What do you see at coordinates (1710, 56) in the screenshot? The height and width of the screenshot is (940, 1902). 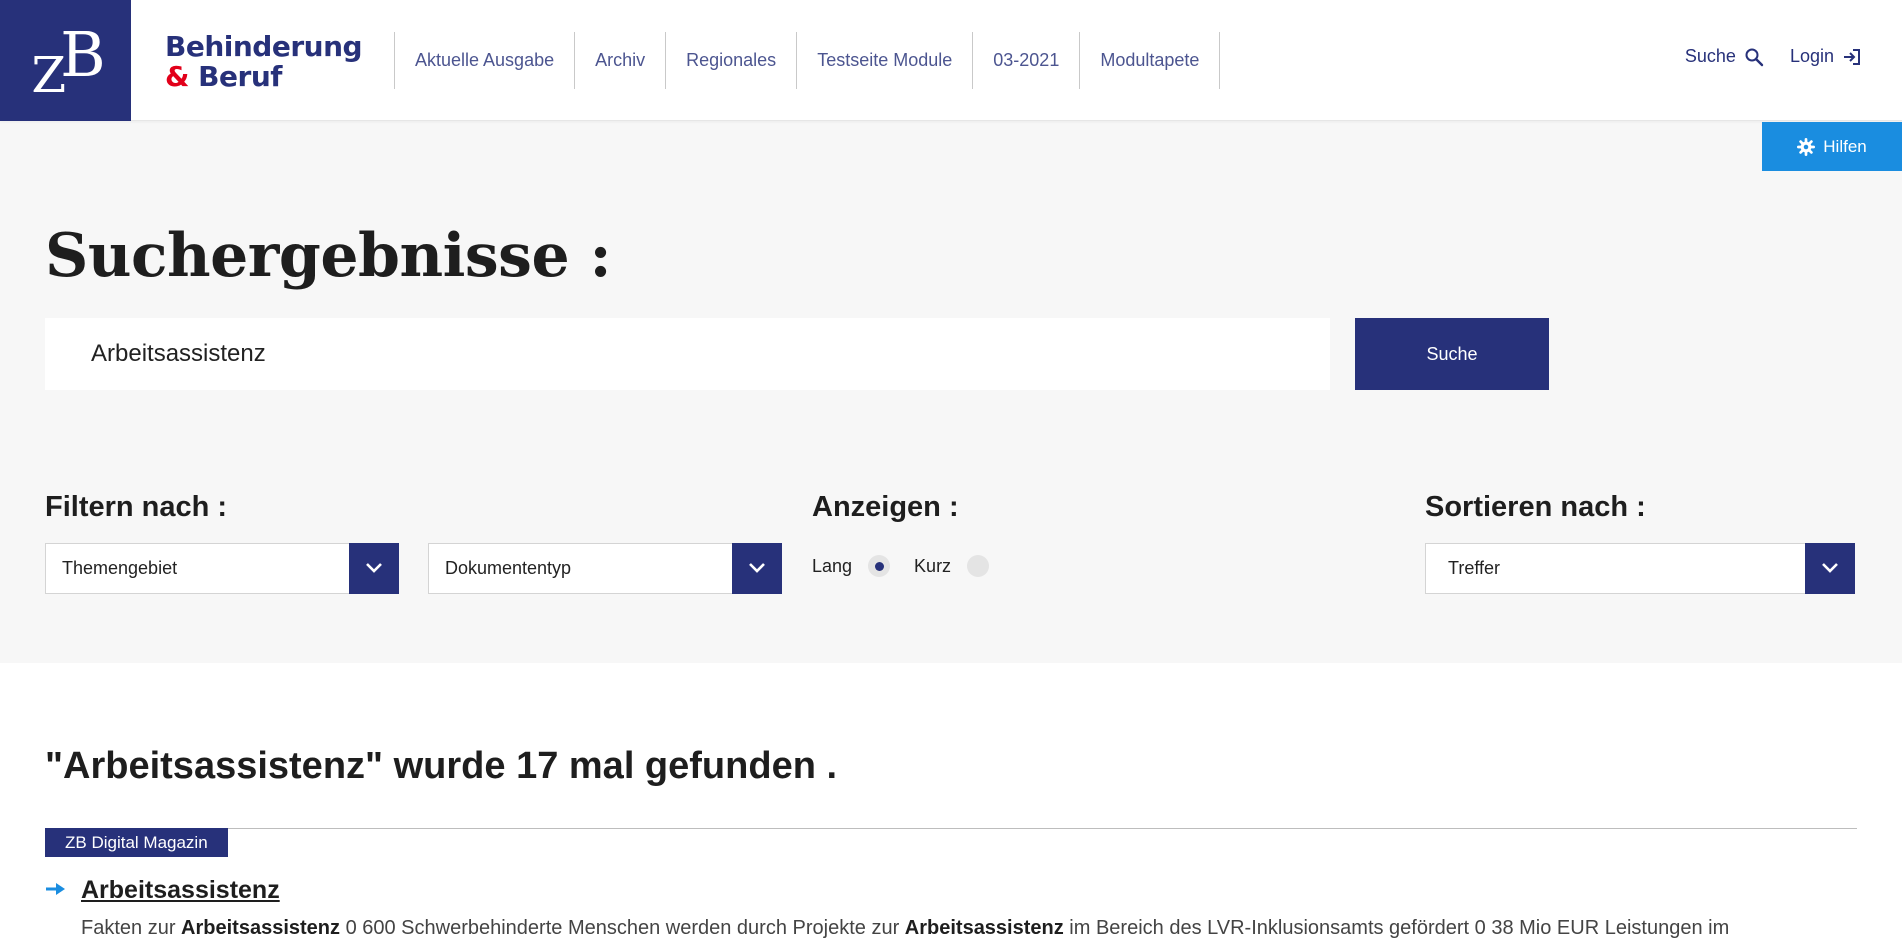 I see `header-search-label: Suche` at bounding box center [1710, 56].